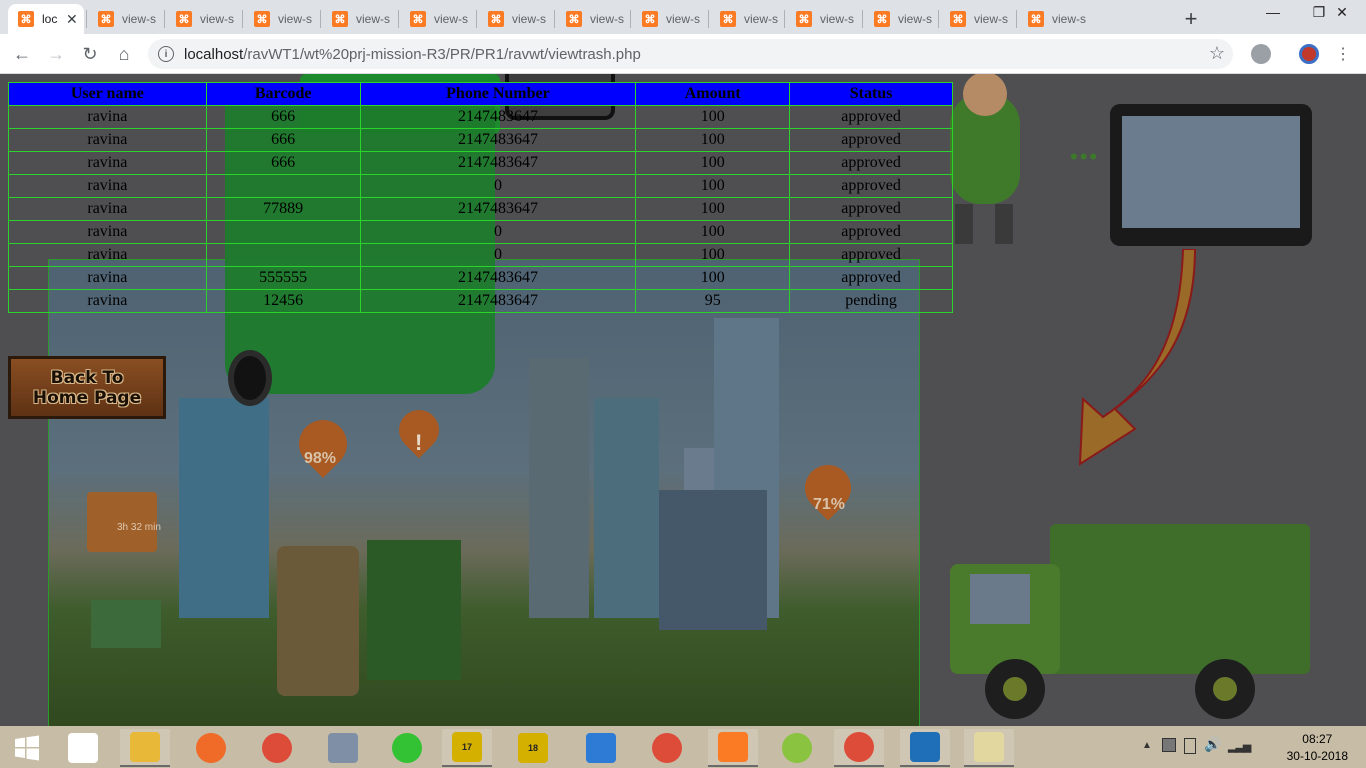  I want to click on browser-tab-8: ⌘ view-s, so click(671, 19).